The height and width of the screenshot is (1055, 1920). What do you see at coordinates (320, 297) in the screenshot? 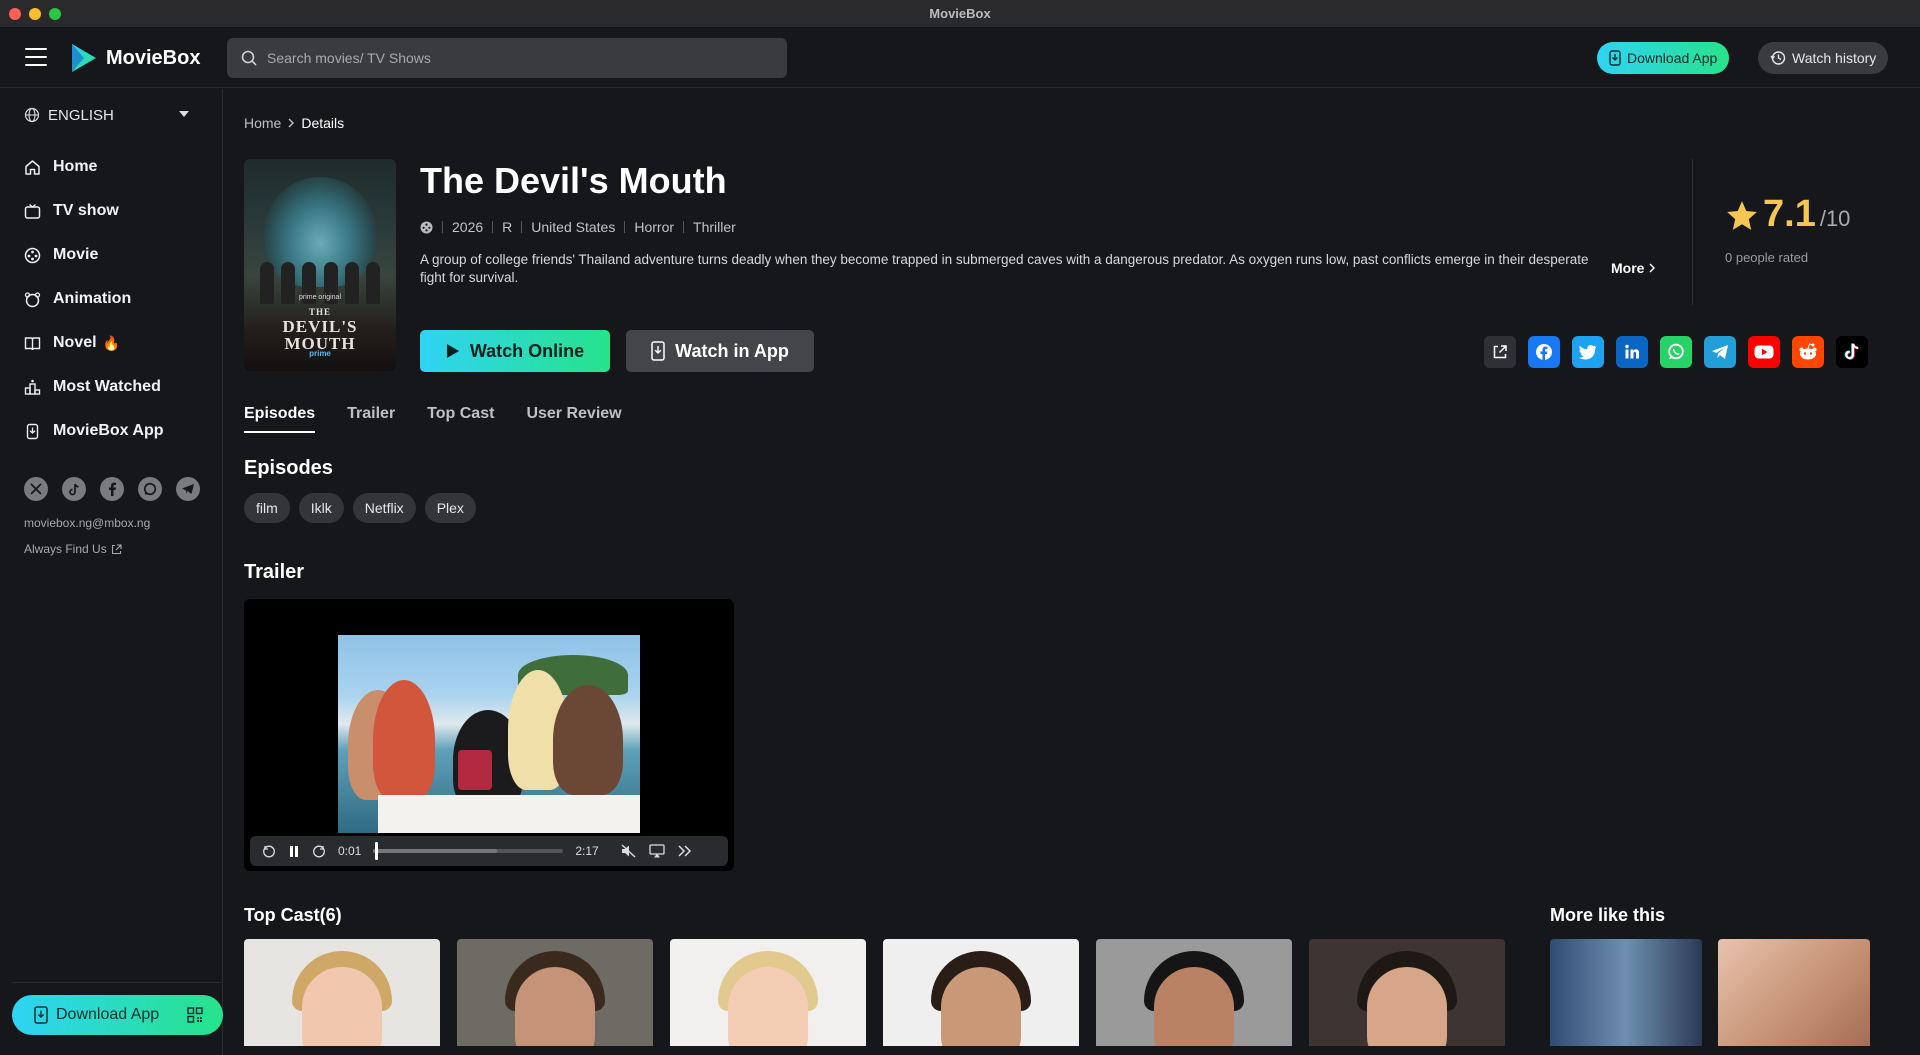
I see `poster-tagline: prime original` at bounding box center [320, 297].